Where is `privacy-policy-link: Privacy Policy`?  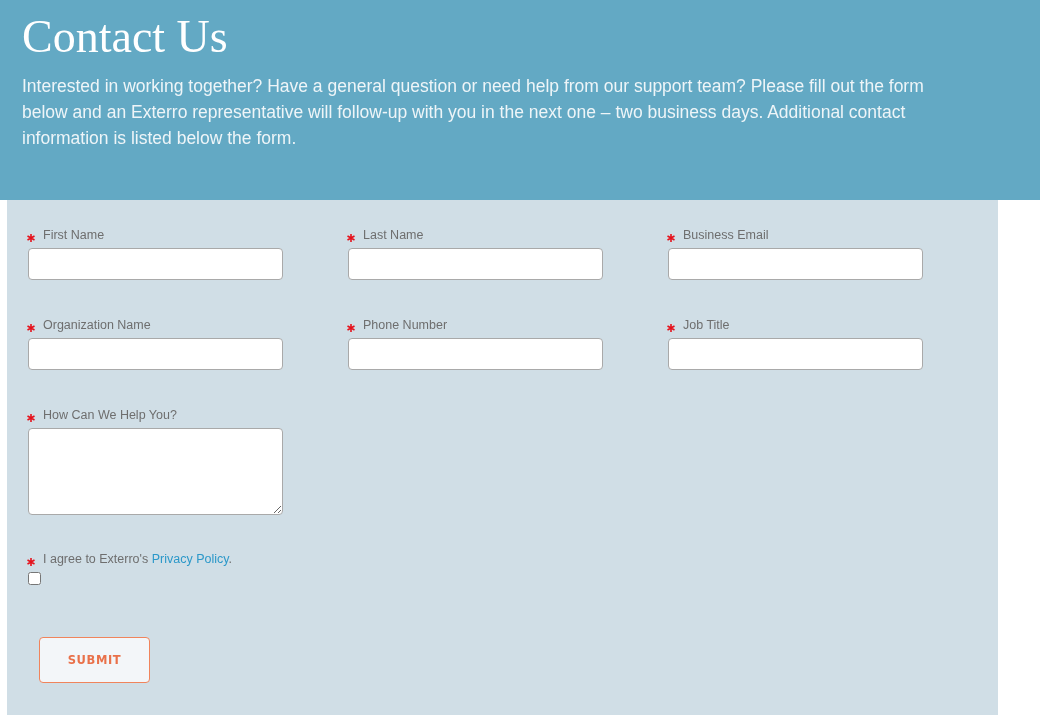 privacy-policy-link: Privacy Policy is located at coordinates (190, 559).